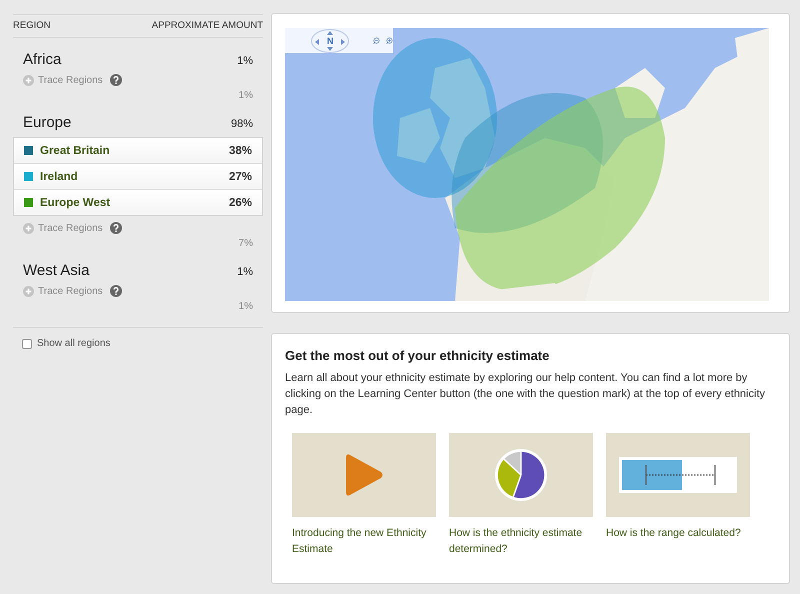 This screenshot has height=594, width=800. I want to click on column-header: REGION, so click(31, 25).